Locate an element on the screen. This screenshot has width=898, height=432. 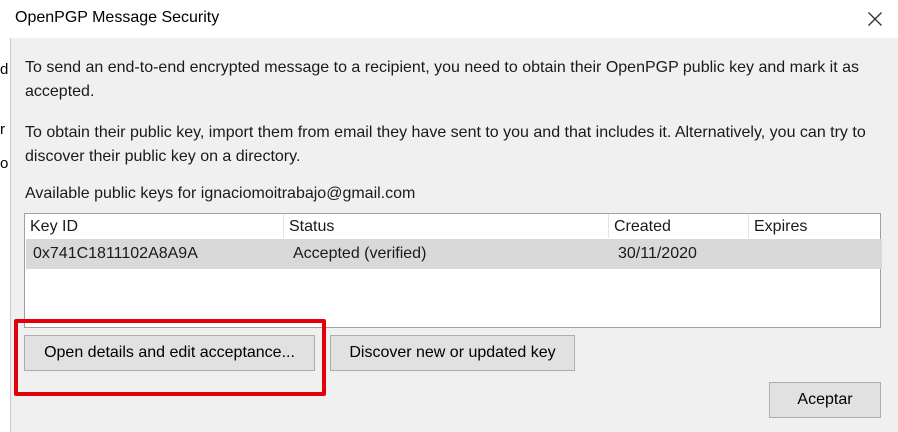
background-window-edge: d r o is located at coordinates (5, 235).